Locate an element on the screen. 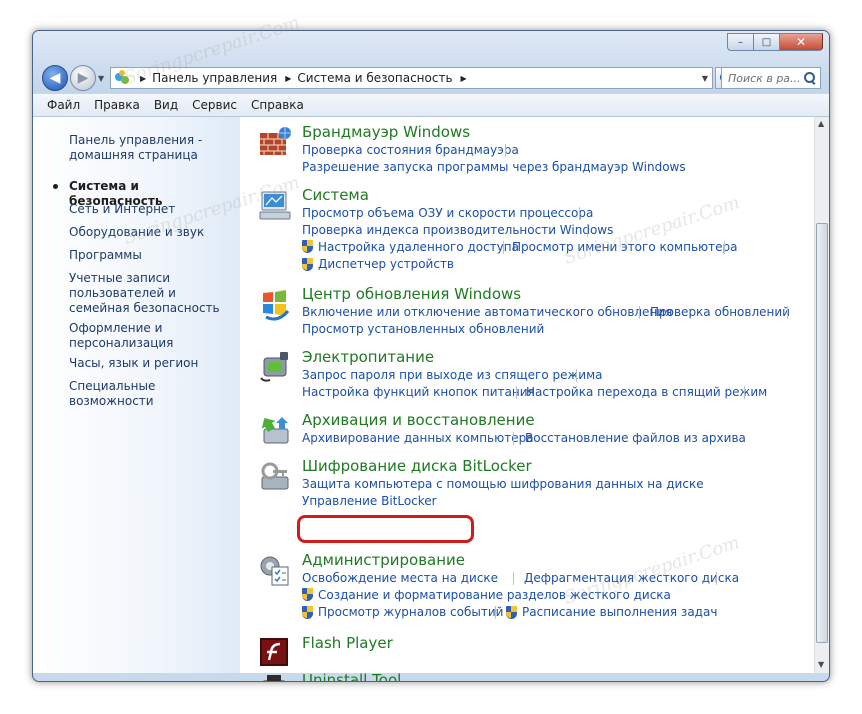 This screenshot has width=862, height=714. menu-edit: Правка is located at coordinates (117, 105).